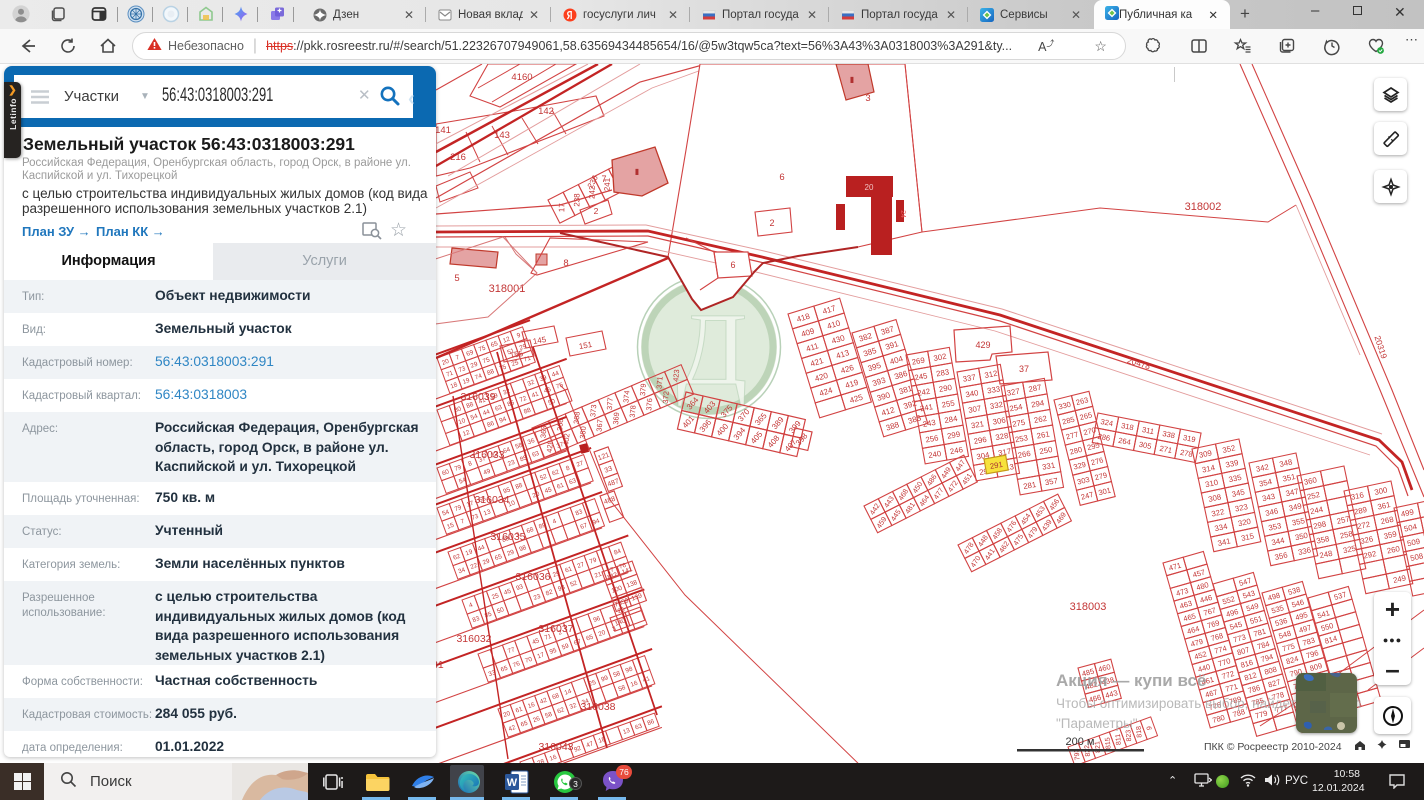 The height and width of the screenshot is (800, 1424). I want to click on svg-text: 377, so click(610, 403).